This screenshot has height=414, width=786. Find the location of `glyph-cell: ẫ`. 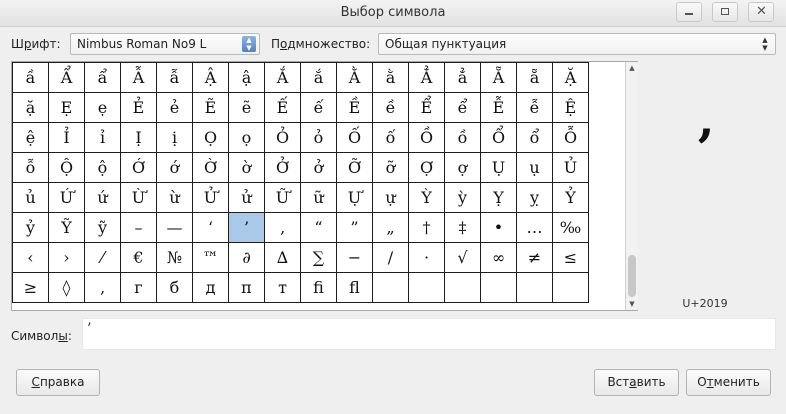

glyph-cell: ẫ is located at coordinates (174, 77).